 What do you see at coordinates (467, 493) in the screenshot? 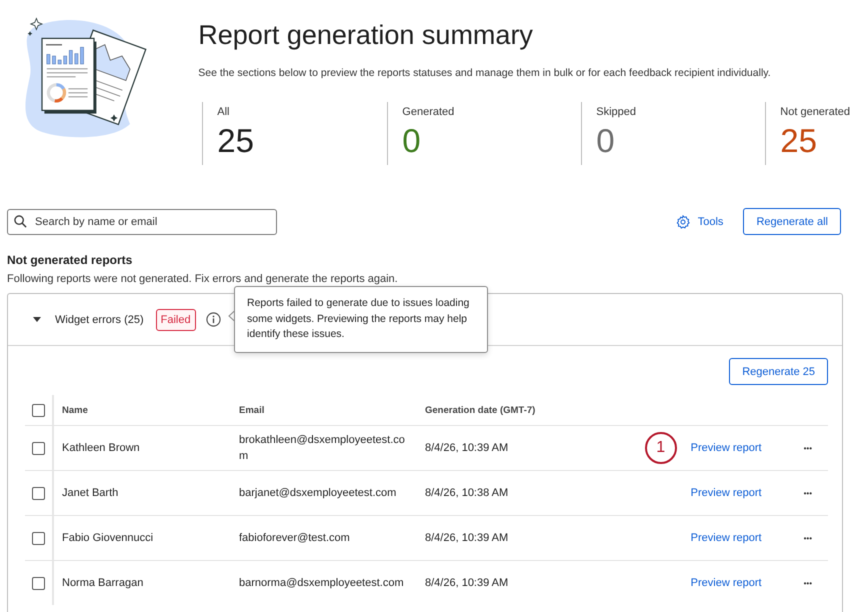
I see `date-cell-text: 8/4/26, 10:38 AM` at bounding box center [467, 493].